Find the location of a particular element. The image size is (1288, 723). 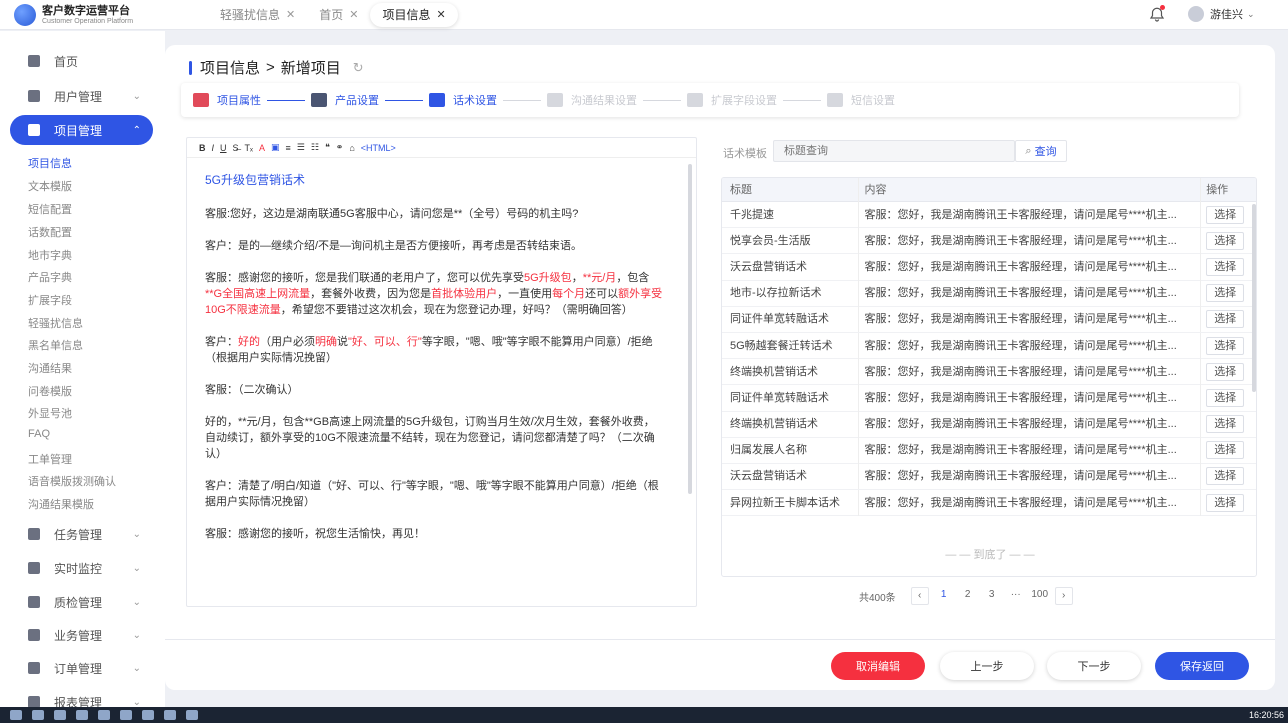

quote-icon: ❝ is located at coordinates (327, 147).